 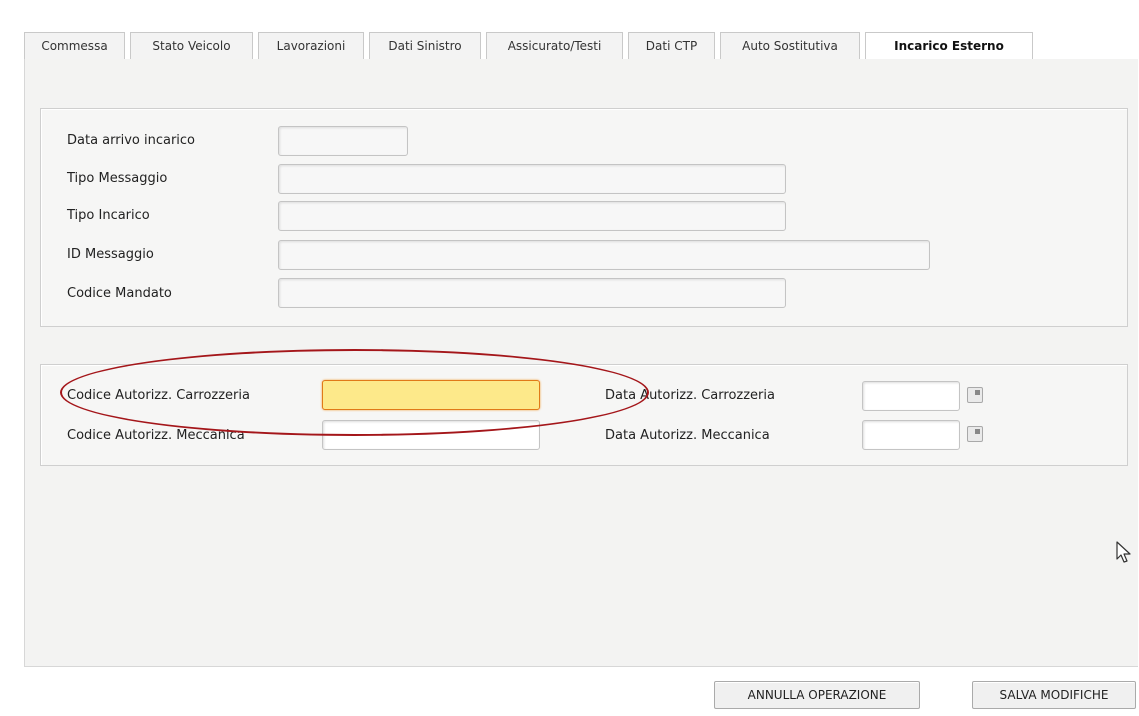 I want to click on tipo-incarico-label: Tipo Incarico, so click(x=108, y=215).